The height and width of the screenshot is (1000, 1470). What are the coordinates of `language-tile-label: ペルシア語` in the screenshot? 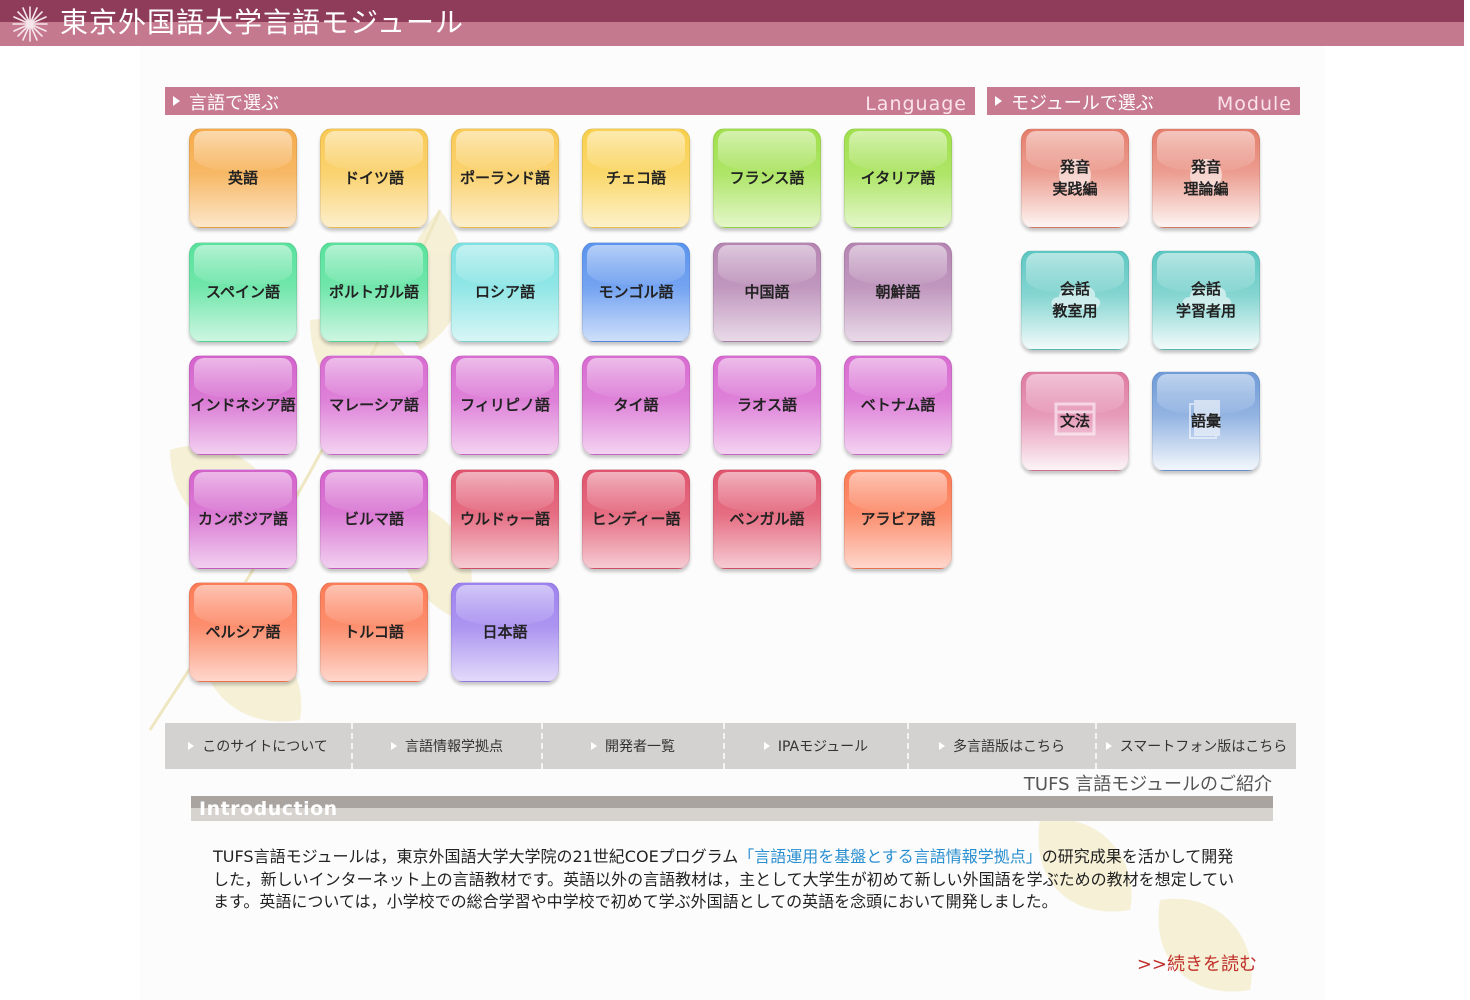 It's located at (243, 632).